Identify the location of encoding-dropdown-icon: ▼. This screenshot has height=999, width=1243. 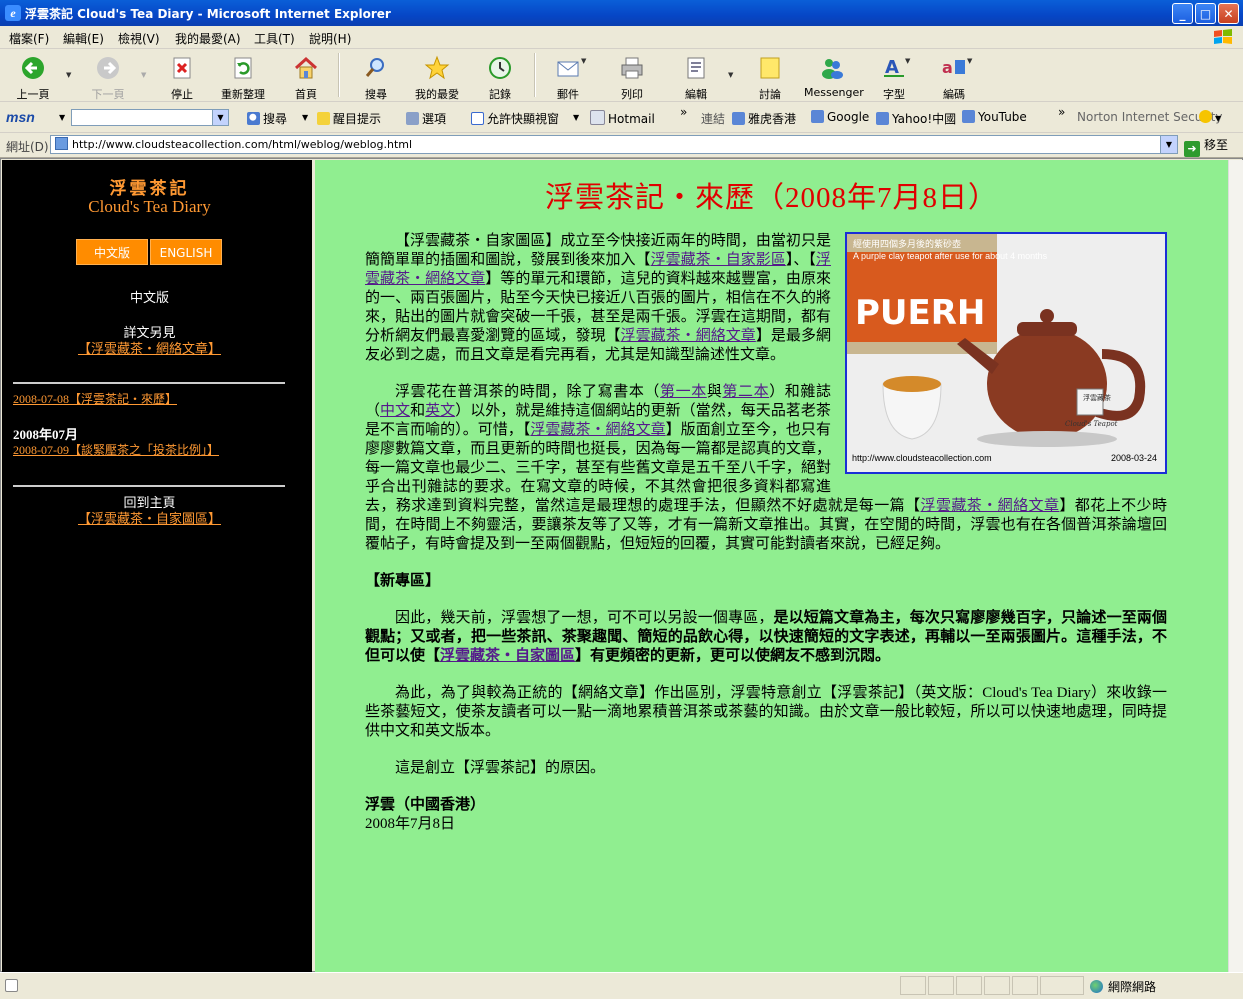
(969, 61).